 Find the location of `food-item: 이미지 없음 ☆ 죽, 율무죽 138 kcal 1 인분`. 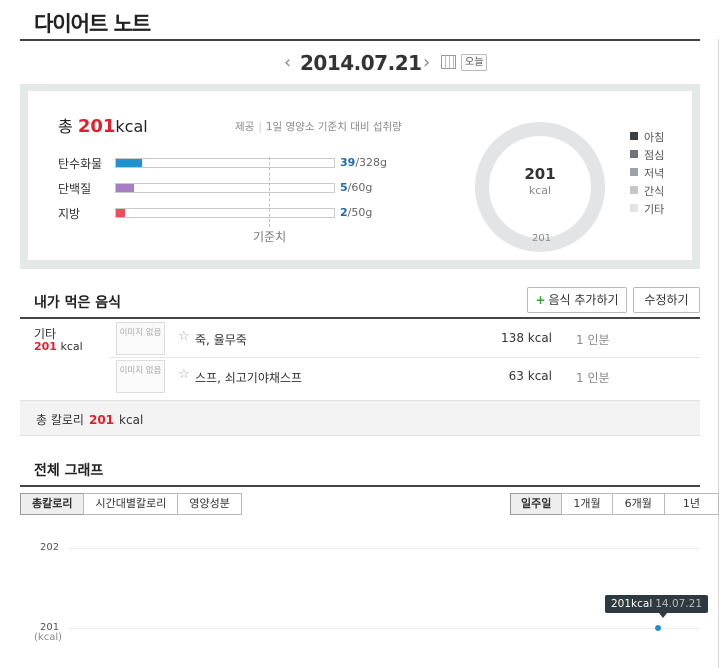

food-item: 이미지 없음 ☆ 죽, 율무죽 138 kcal 1 인분 is located at coordinates (405, 338).